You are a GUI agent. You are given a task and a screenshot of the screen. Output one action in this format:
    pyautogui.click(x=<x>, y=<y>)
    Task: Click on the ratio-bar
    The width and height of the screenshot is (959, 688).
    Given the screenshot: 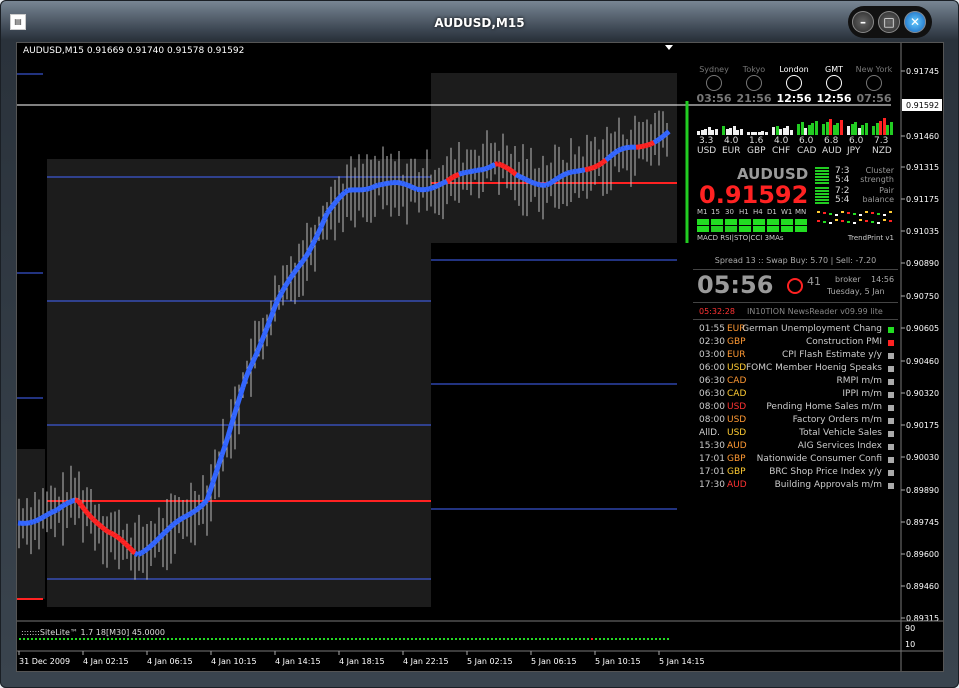 What is the action you would take?
    pyautogui.click(x=822, y=176)
    